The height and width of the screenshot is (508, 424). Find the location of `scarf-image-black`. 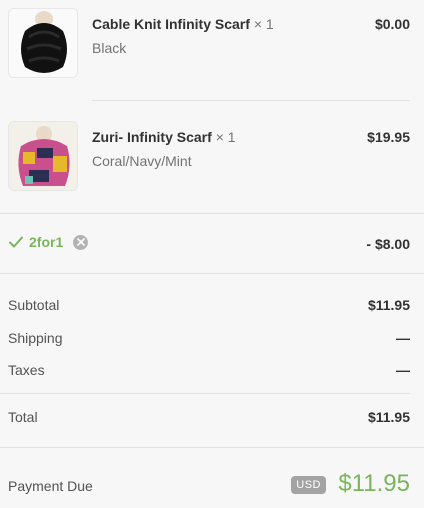

scarf-image-black is located at coordinates (43, 43).